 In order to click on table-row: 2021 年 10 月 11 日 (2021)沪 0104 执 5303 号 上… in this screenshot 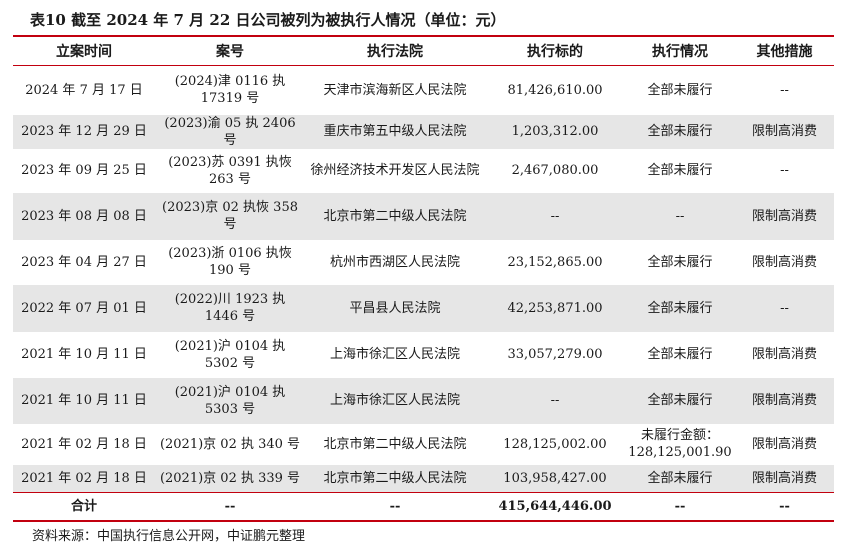, I will do `click(423, 400)`.